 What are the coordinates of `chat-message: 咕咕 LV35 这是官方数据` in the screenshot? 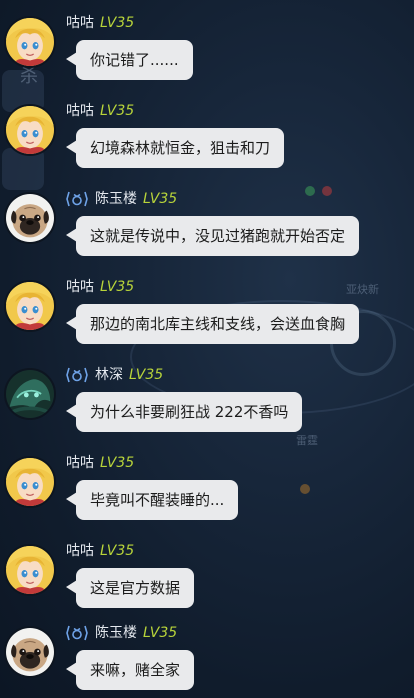 It's located at (207, 579).